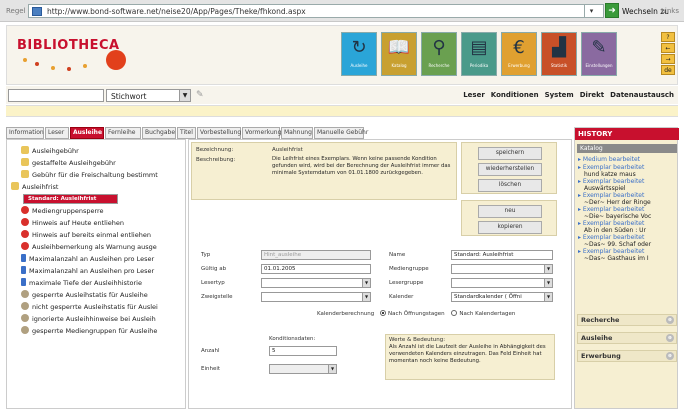  What do you see at coordinates (97, 211) in the screenshot?
I see `tree-item: Mediengruppensperre` at bounding box center [97, 211].